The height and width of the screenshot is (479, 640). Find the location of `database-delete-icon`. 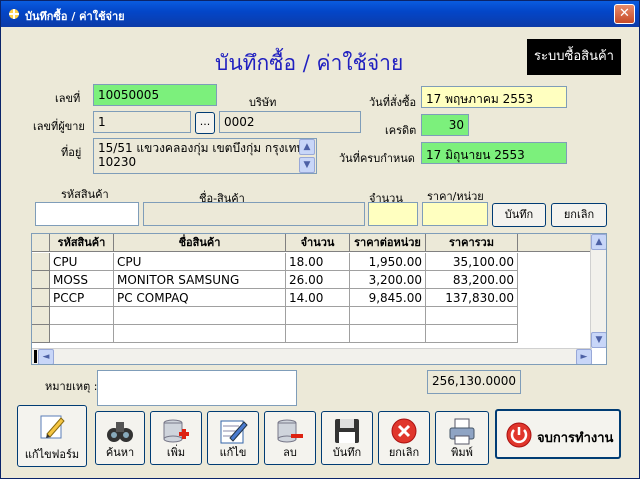

database-delete-icon is located at coordinates (290, 431).